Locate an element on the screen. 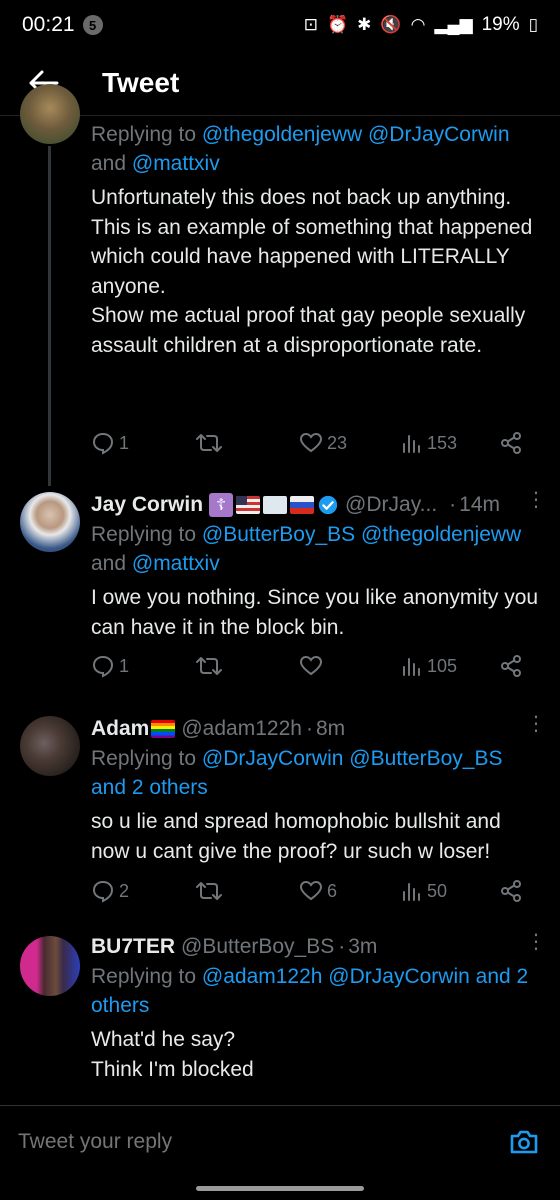 This screenshot has width=560, height=1200. author-handle: @adam122h is located at coordinates (241, 729).